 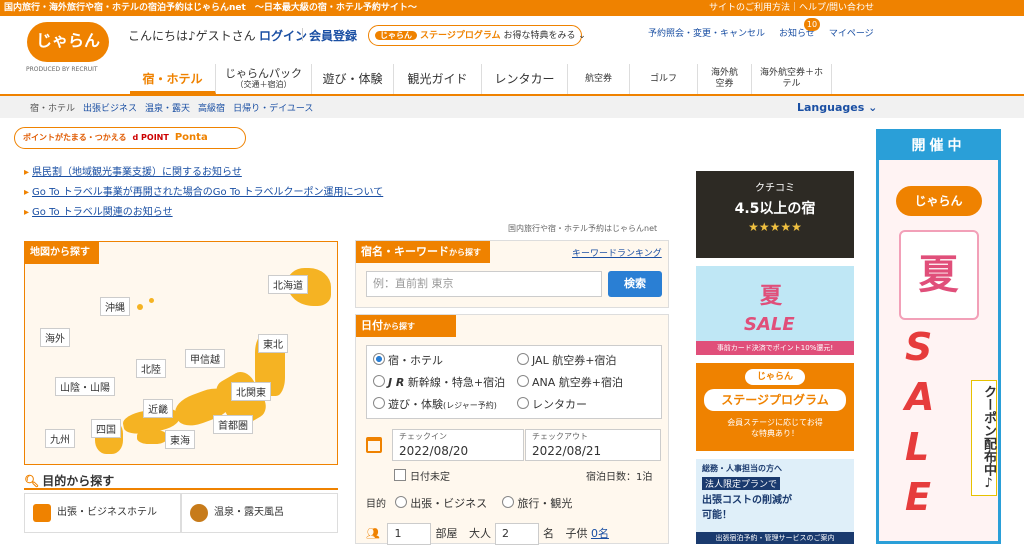 I want to click on trip-purpose-label: 目的, so click(x=376, y=504).